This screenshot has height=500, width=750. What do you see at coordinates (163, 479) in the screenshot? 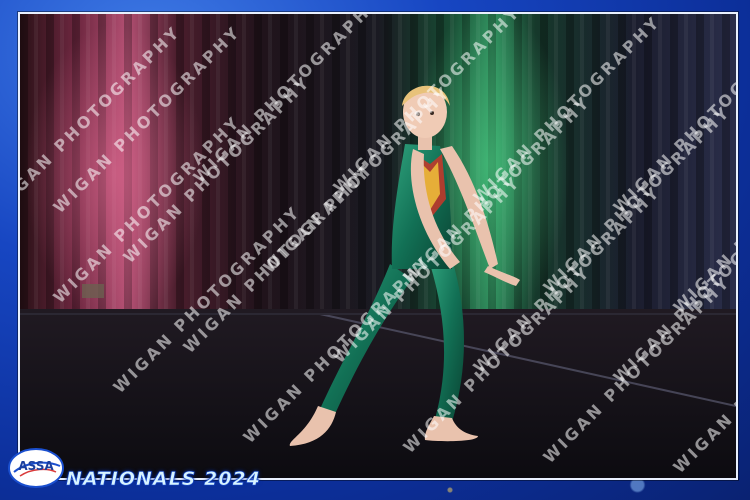
I see `event-title: NATIONALS 2024` at bounding box center [163, 479].